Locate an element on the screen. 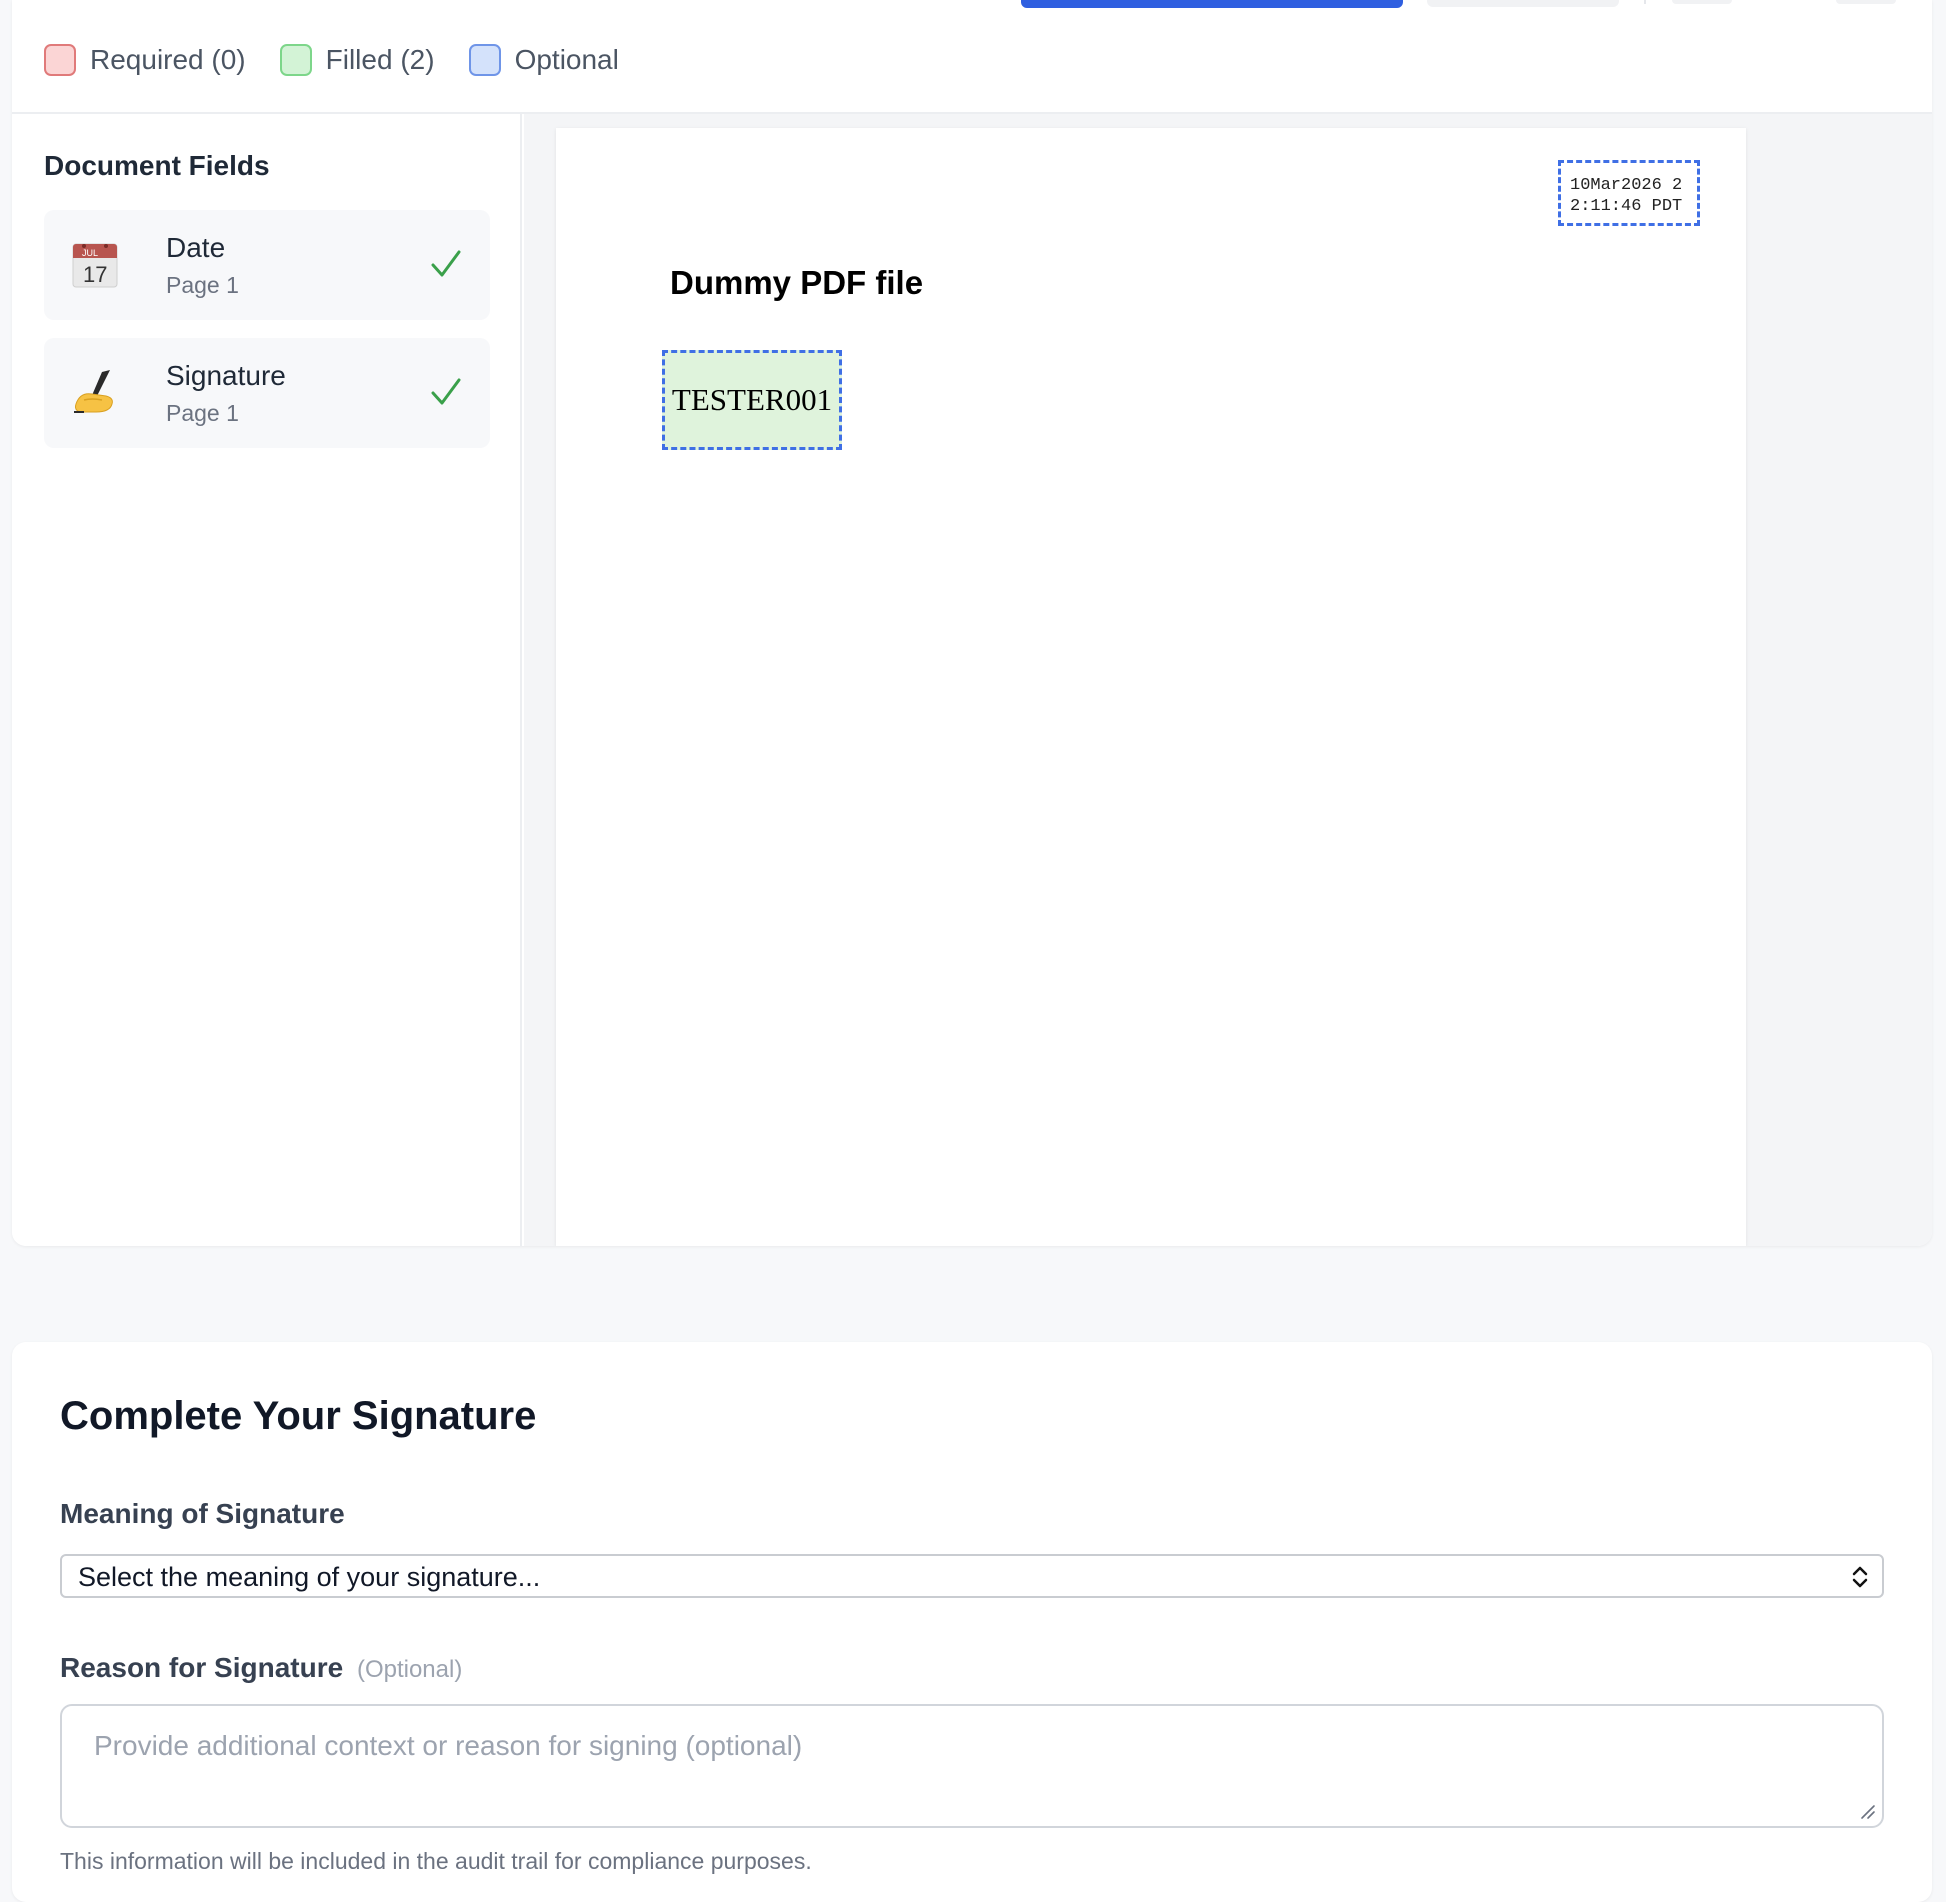 The width and height of the screenshot is (1946, 1902). optional-swatch is located at coordinates (484, 60).